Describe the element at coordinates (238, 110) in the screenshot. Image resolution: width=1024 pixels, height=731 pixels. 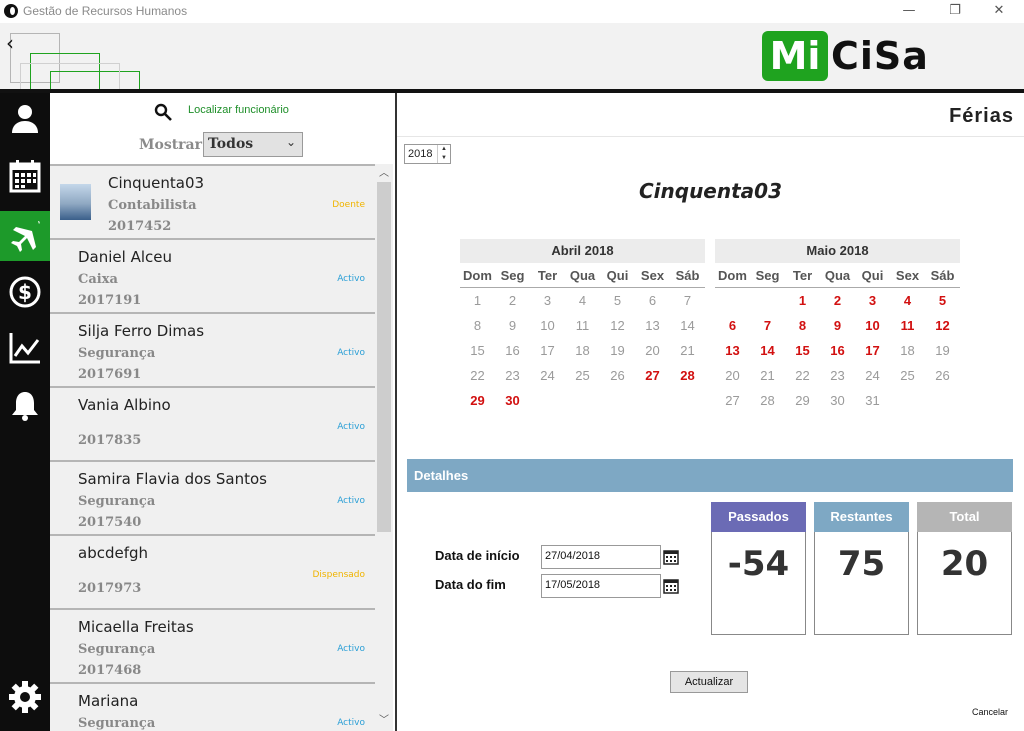
I see `search-employee-link: Localizar funcionário` at that location.